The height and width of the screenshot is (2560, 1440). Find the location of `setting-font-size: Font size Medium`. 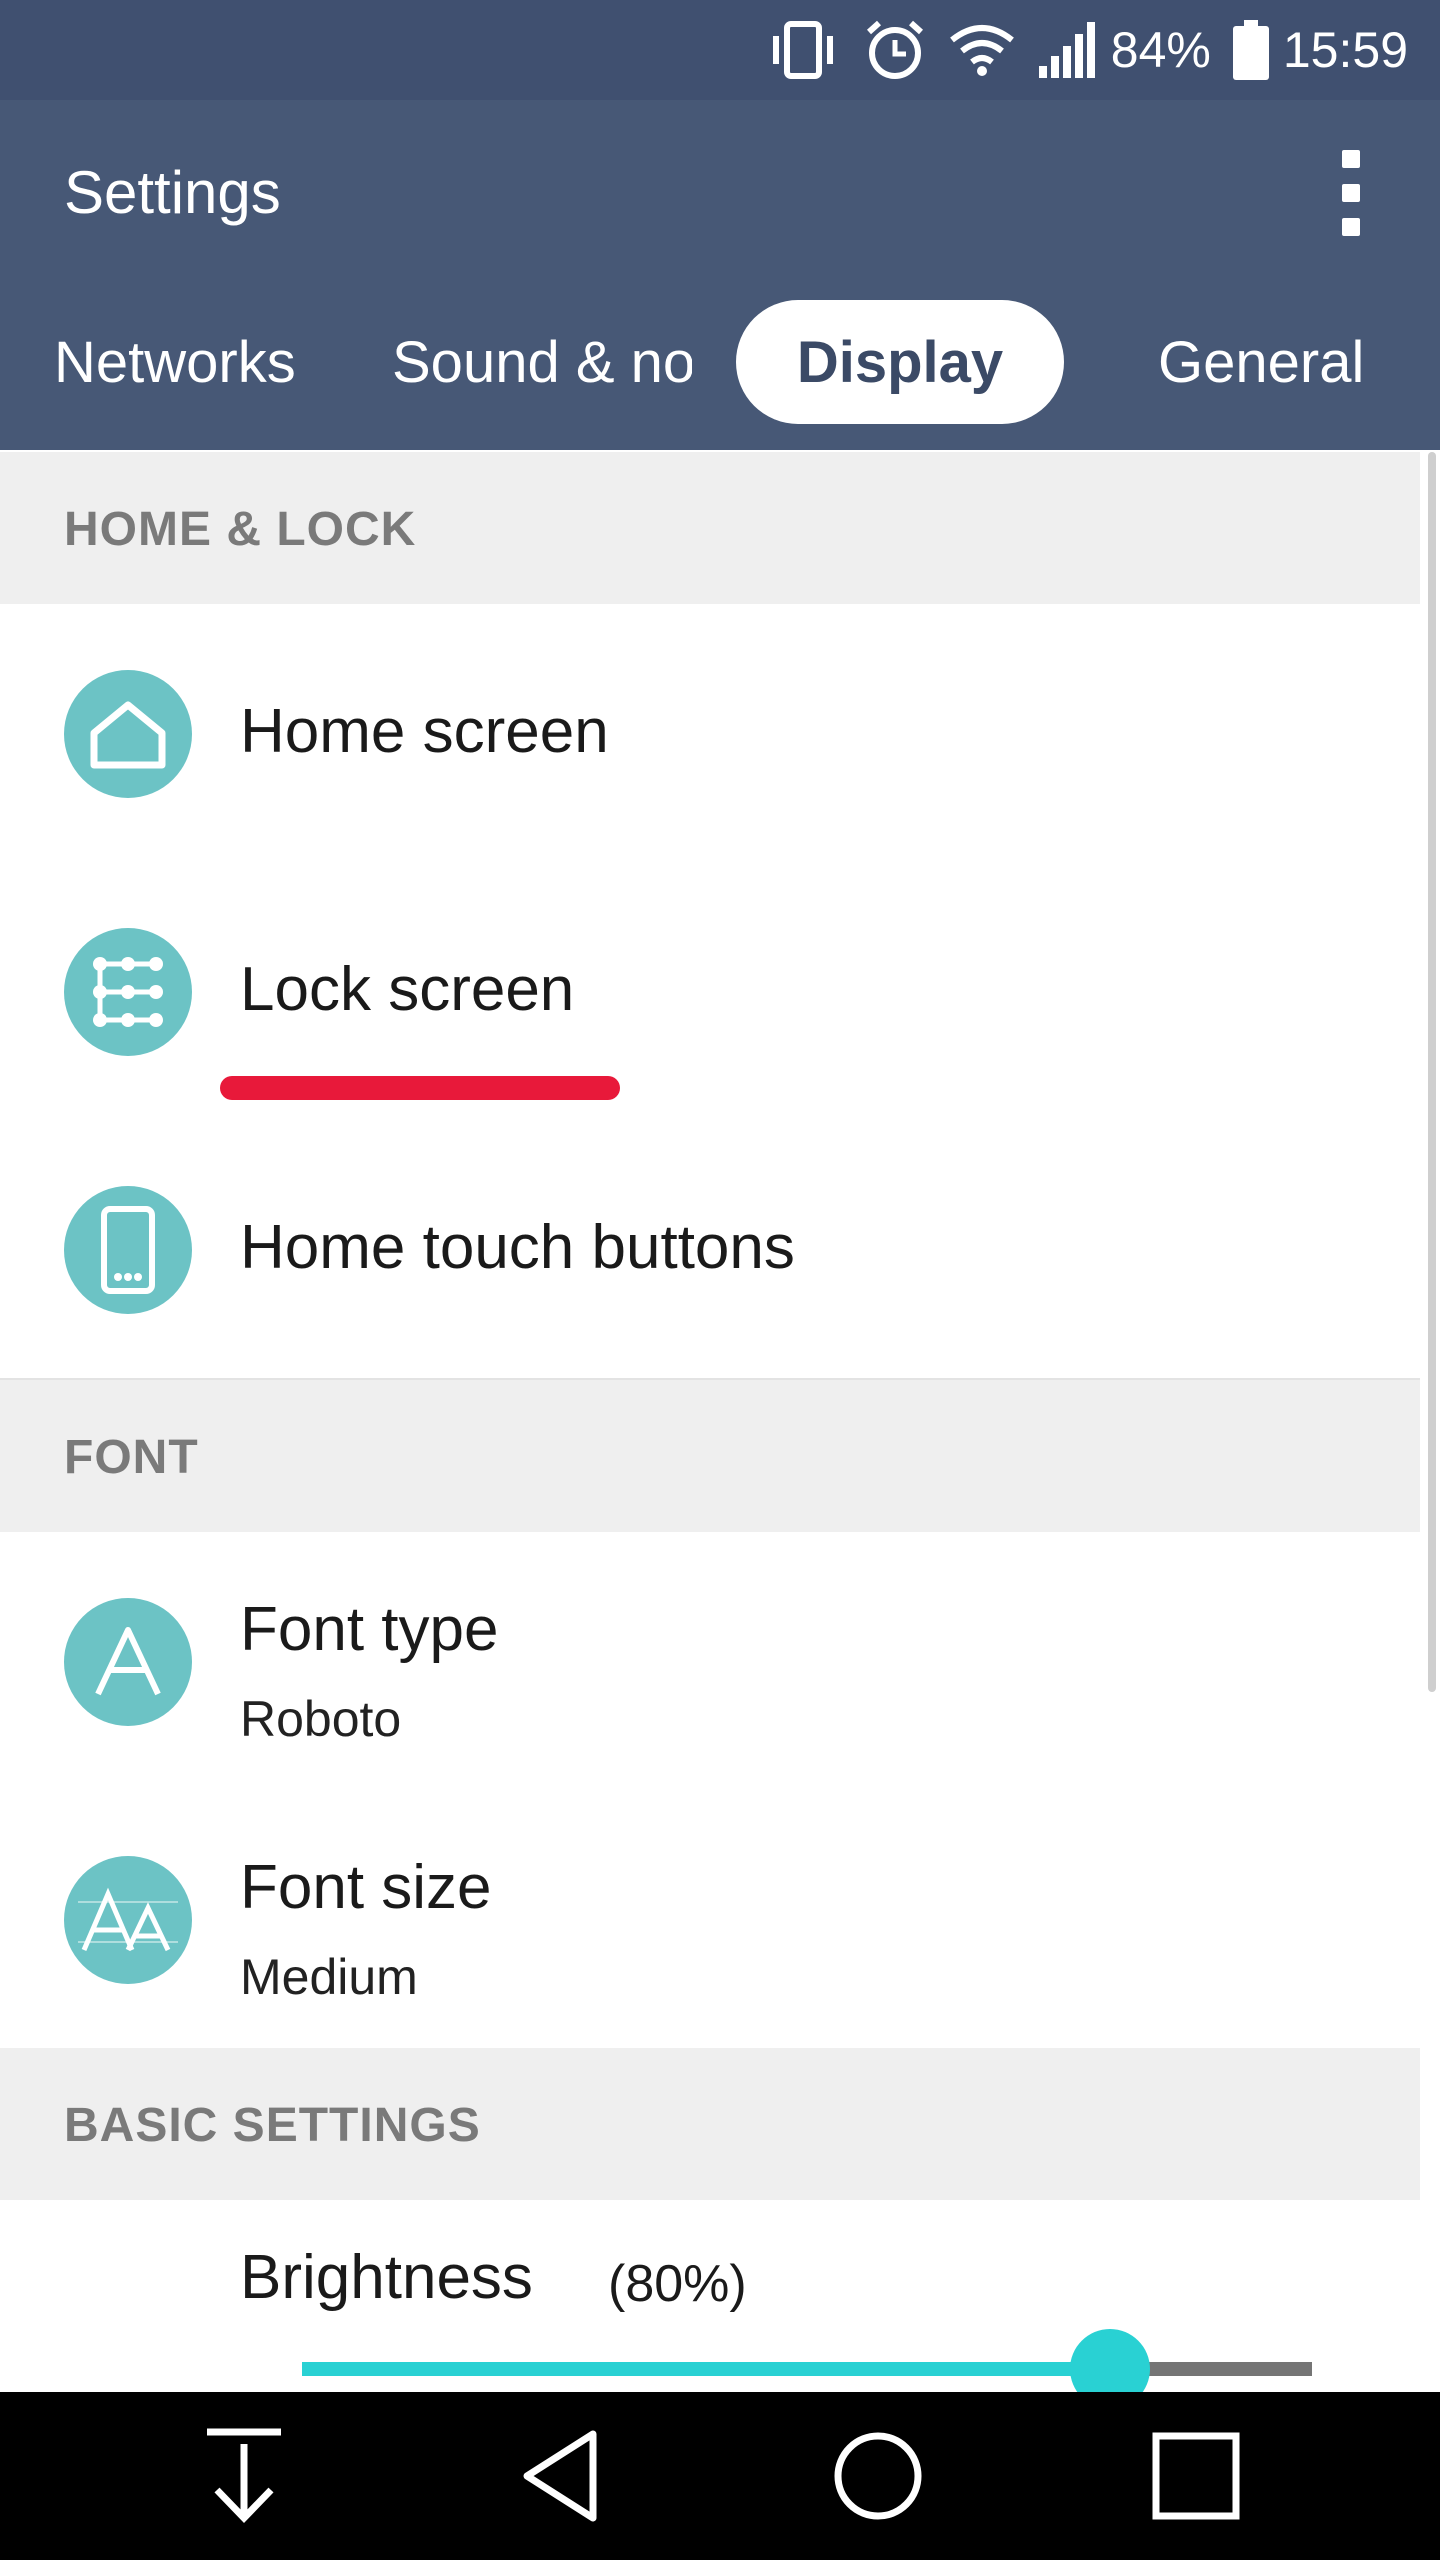

setting-font-size: Font size Medium is located at coordinates (710, 1920).